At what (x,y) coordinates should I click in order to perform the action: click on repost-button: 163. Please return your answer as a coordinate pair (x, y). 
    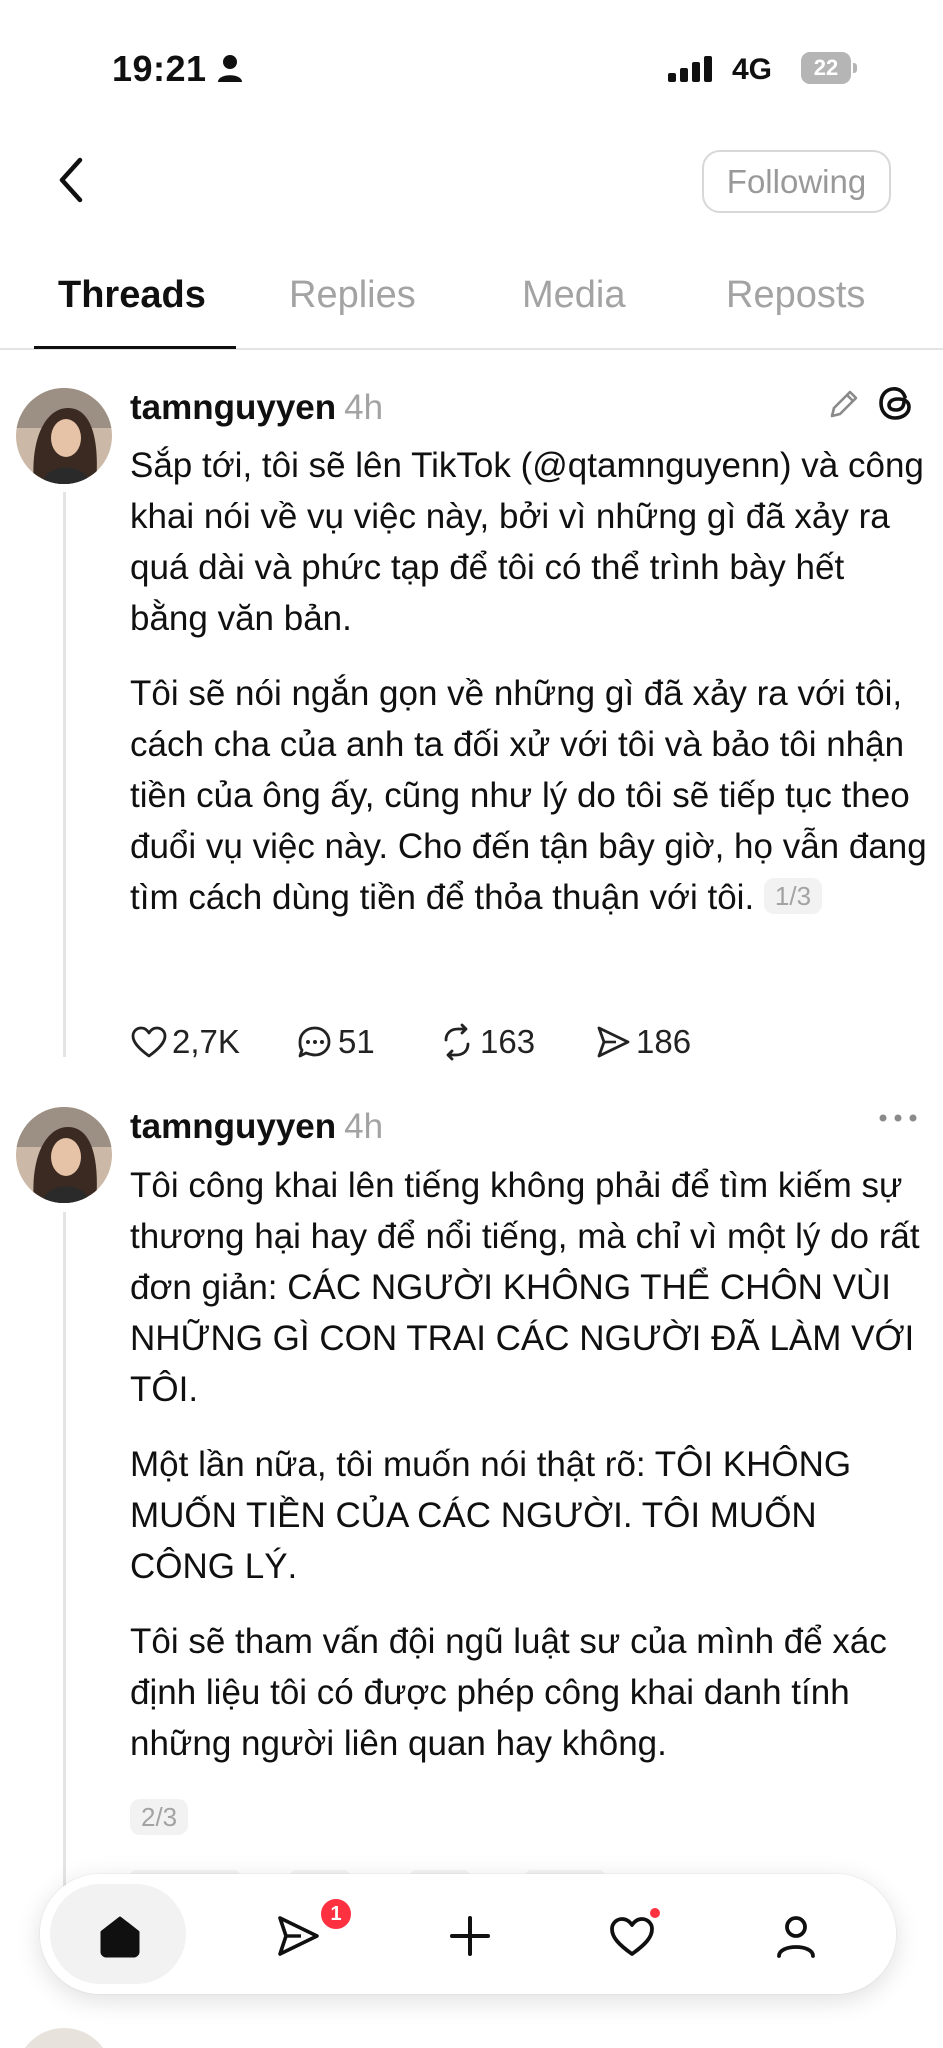
    Looking at the image, I should click on (486, 1042).